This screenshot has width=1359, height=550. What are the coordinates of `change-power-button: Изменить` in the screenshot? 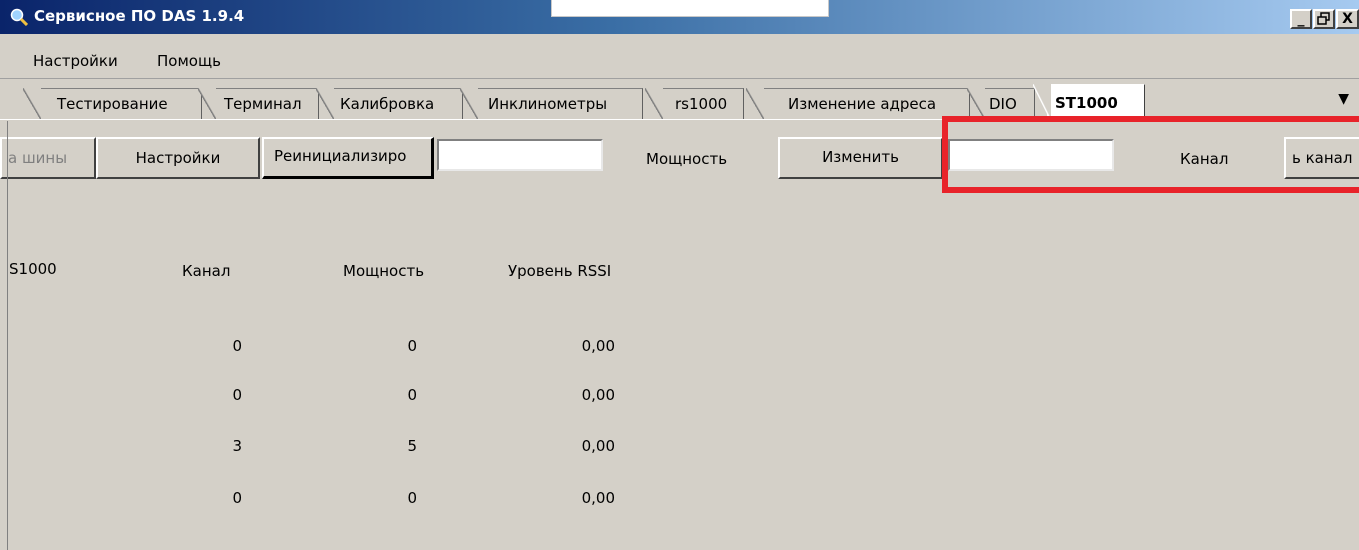 It's located at (860, 158).